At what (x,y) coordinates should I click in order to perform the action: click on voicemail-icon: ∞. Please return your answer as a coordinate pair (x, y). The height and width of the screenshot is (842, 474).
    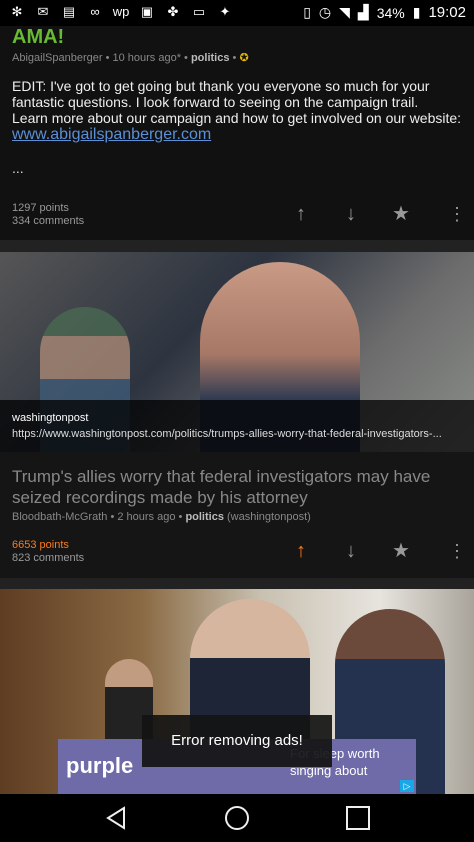
    Looking at the image, I should click on (95, 11).